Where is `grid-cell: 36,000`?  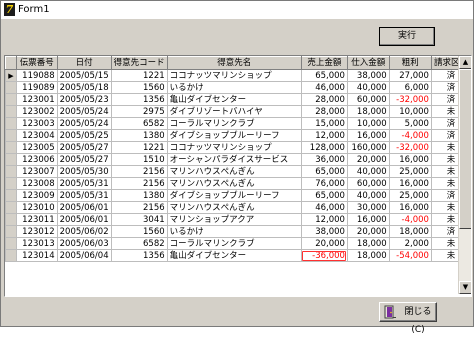
grid-cell: 36,000 is located at coordinates (324, 159).